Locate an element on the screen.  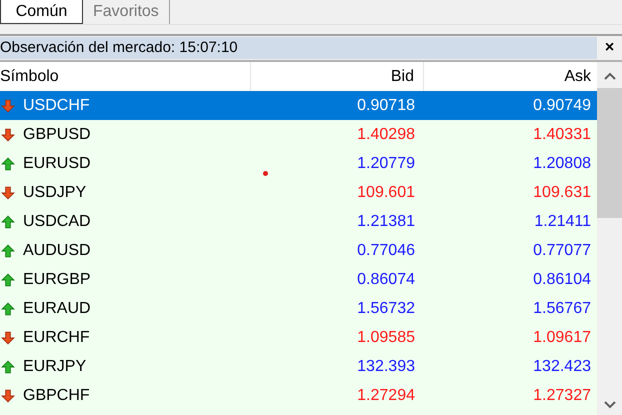
bid-cell-text: 109.601 is located at coordinates (386, 193).